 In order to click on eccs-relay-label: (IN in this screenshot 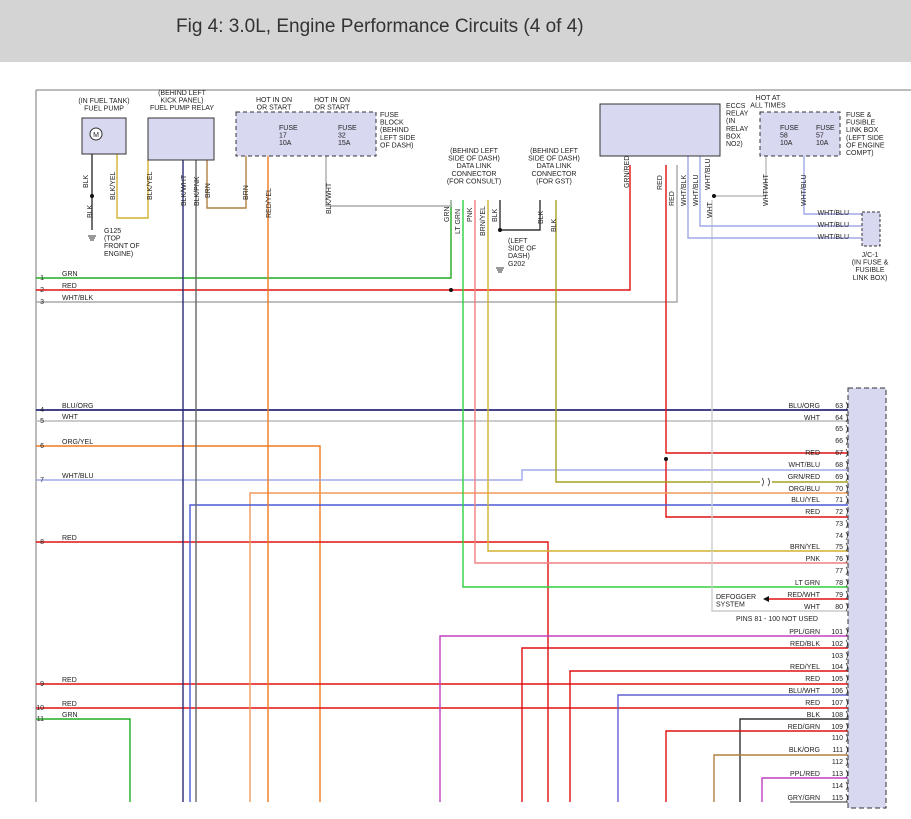, I will do `click(730, 121)`.